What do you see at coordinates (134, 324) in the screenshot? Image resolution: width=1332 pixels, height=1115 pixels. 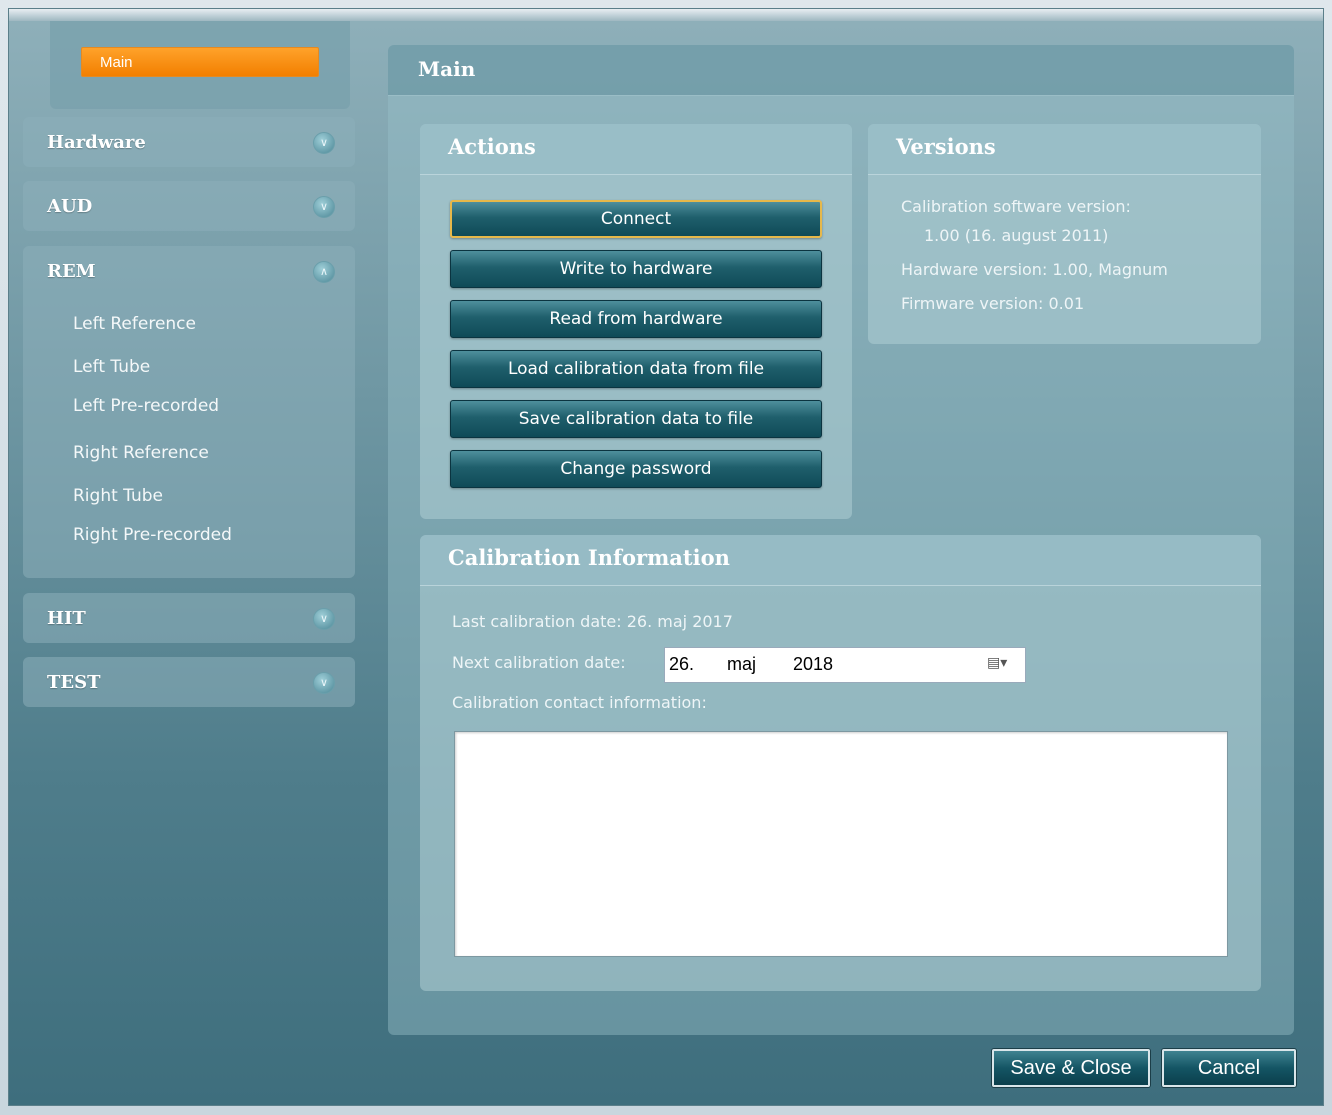 I see `sidebar-item-left-reference: Left Reference` at bounding box center [134, 324].